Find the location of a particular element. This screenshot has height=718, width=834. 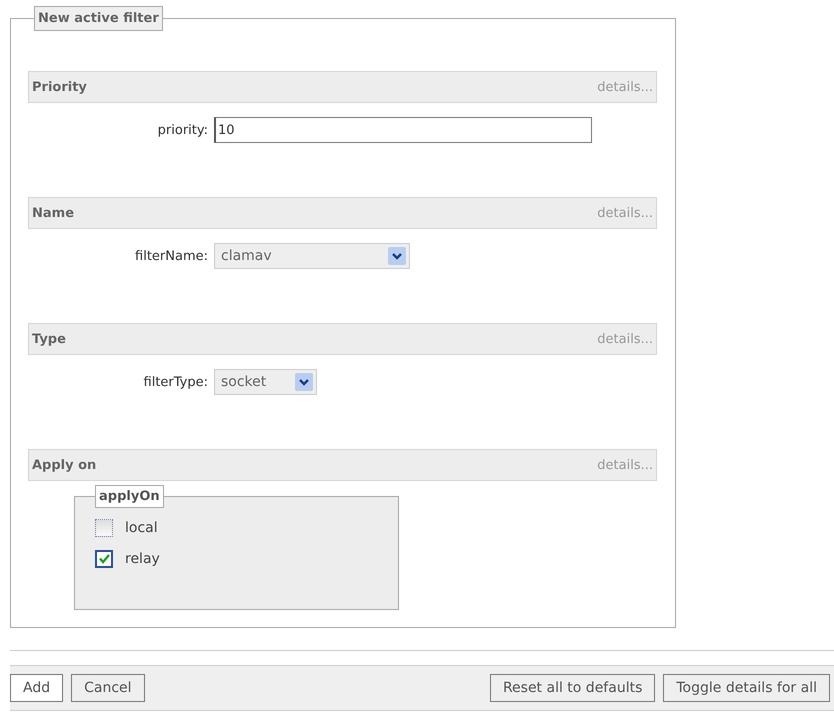

group-title: applyOn is located at coordinates (129, 496).